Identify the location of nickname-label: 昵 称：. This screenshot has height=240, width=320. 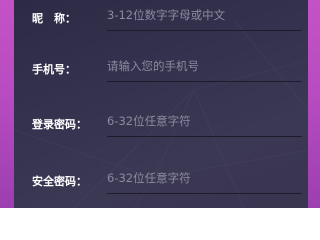
(54, 18).